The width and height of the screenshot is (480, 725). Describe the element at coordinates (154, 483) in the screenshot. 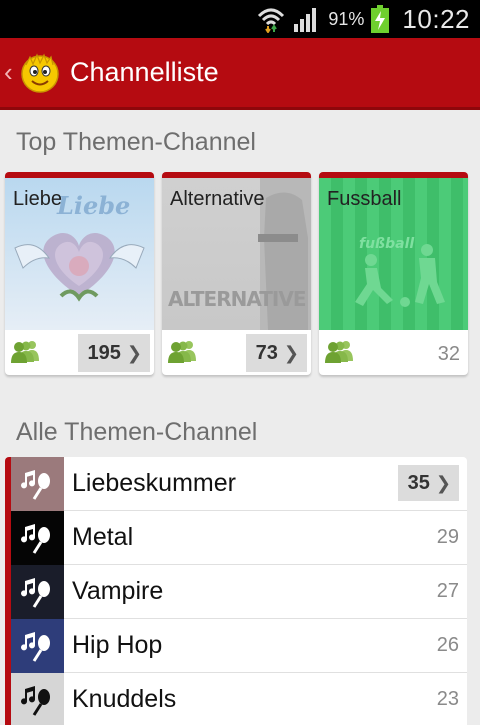

I see `list-item-label: Liebeskummer` at that location.